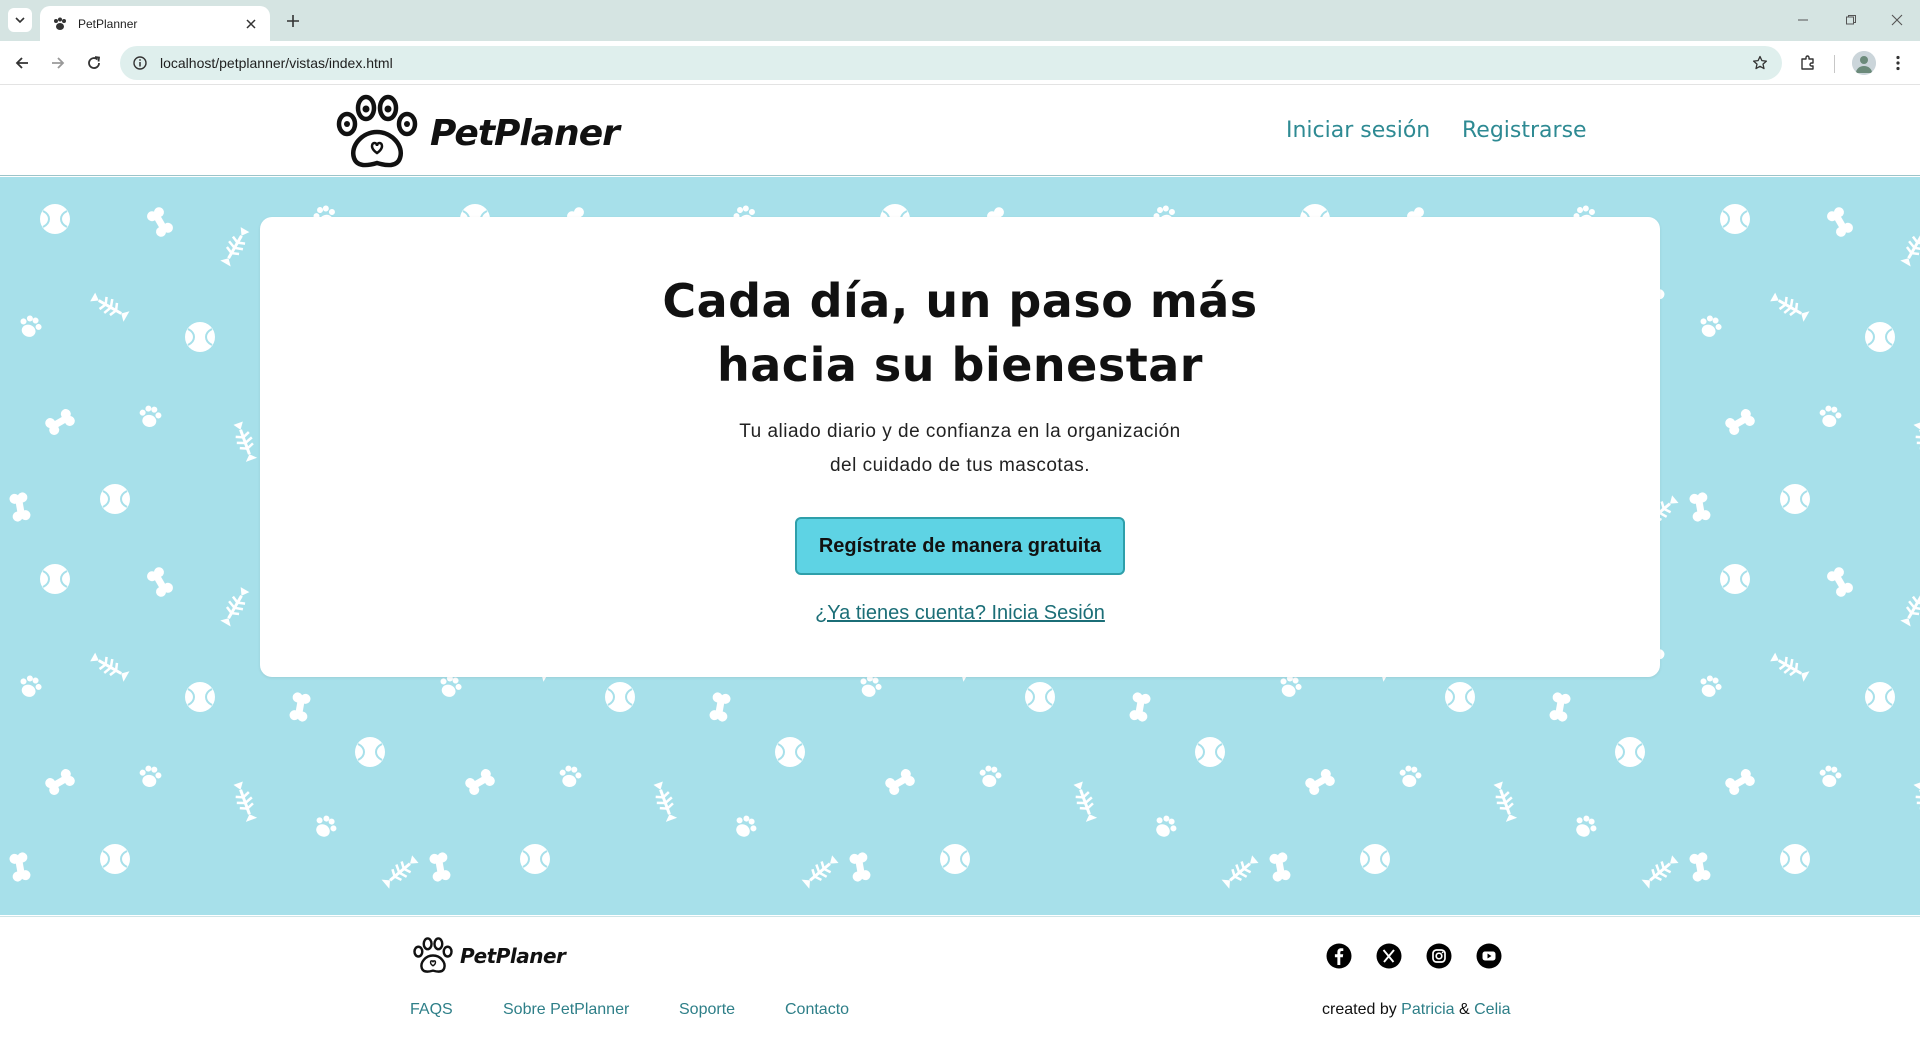 The image size is (1920, 1038). I want to click on credits-prefix: created by, so click(1359, 1009).